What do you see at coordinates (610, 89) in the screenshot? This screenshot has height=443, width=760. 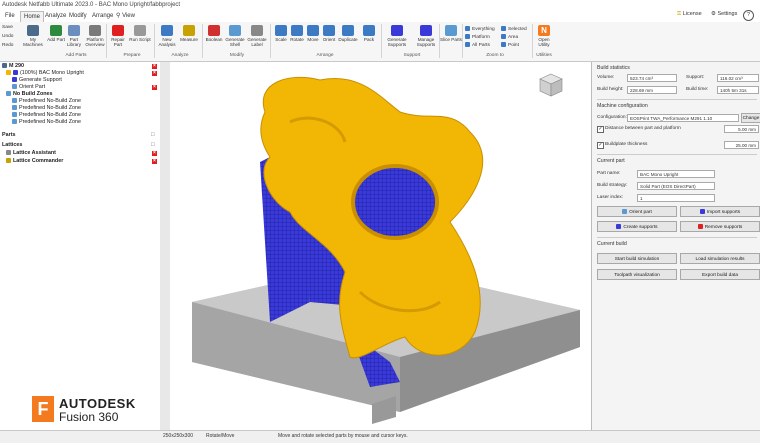 I see `build-height-label: Build height:` at bounding box center [610, 89].